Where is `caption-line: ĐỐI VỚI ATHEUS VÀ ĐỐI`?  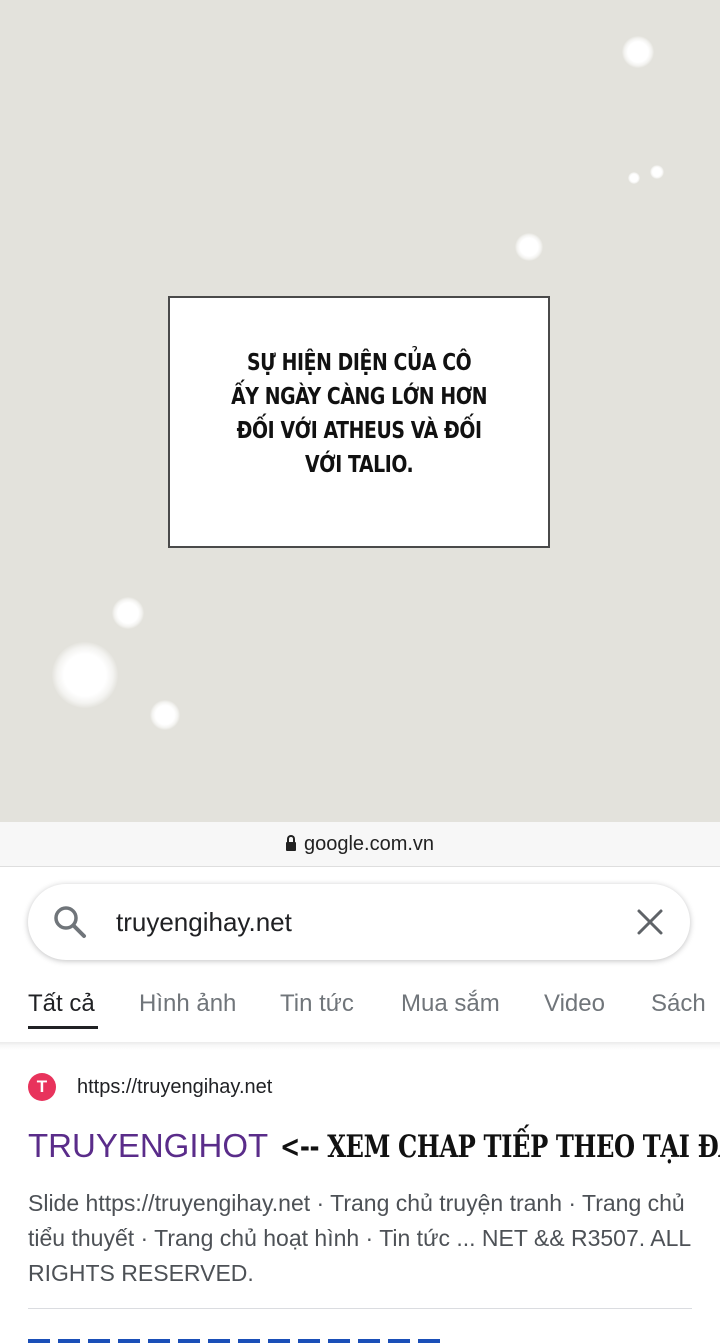
caption-line: ĐỐI VỚI ATHEUS VÀ ĐỐI is located at coordinates (359, 431).